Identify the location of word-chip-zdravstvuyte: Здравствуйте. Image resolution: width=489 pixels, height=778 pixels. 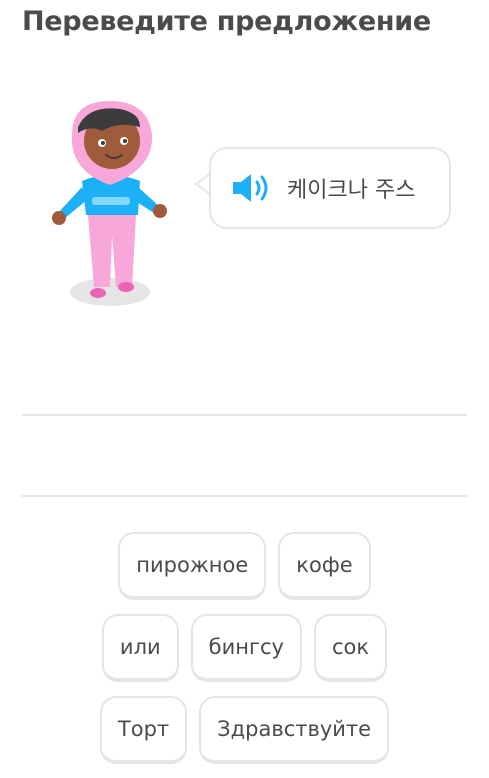
(294, 730).